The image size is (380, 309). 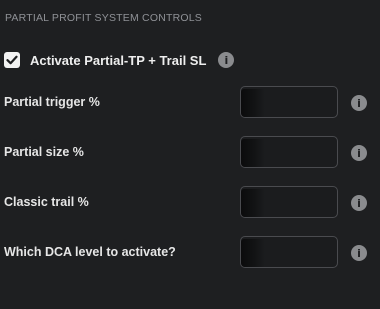 I want to click on dca-level-input-box, so click(x=289, y=252).